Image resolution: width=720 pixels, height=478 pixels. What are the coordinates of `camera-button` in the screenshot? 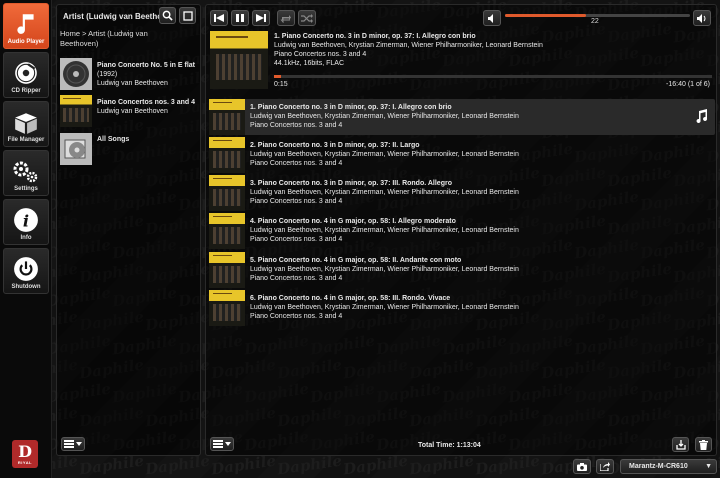 It's located at (582, 466).